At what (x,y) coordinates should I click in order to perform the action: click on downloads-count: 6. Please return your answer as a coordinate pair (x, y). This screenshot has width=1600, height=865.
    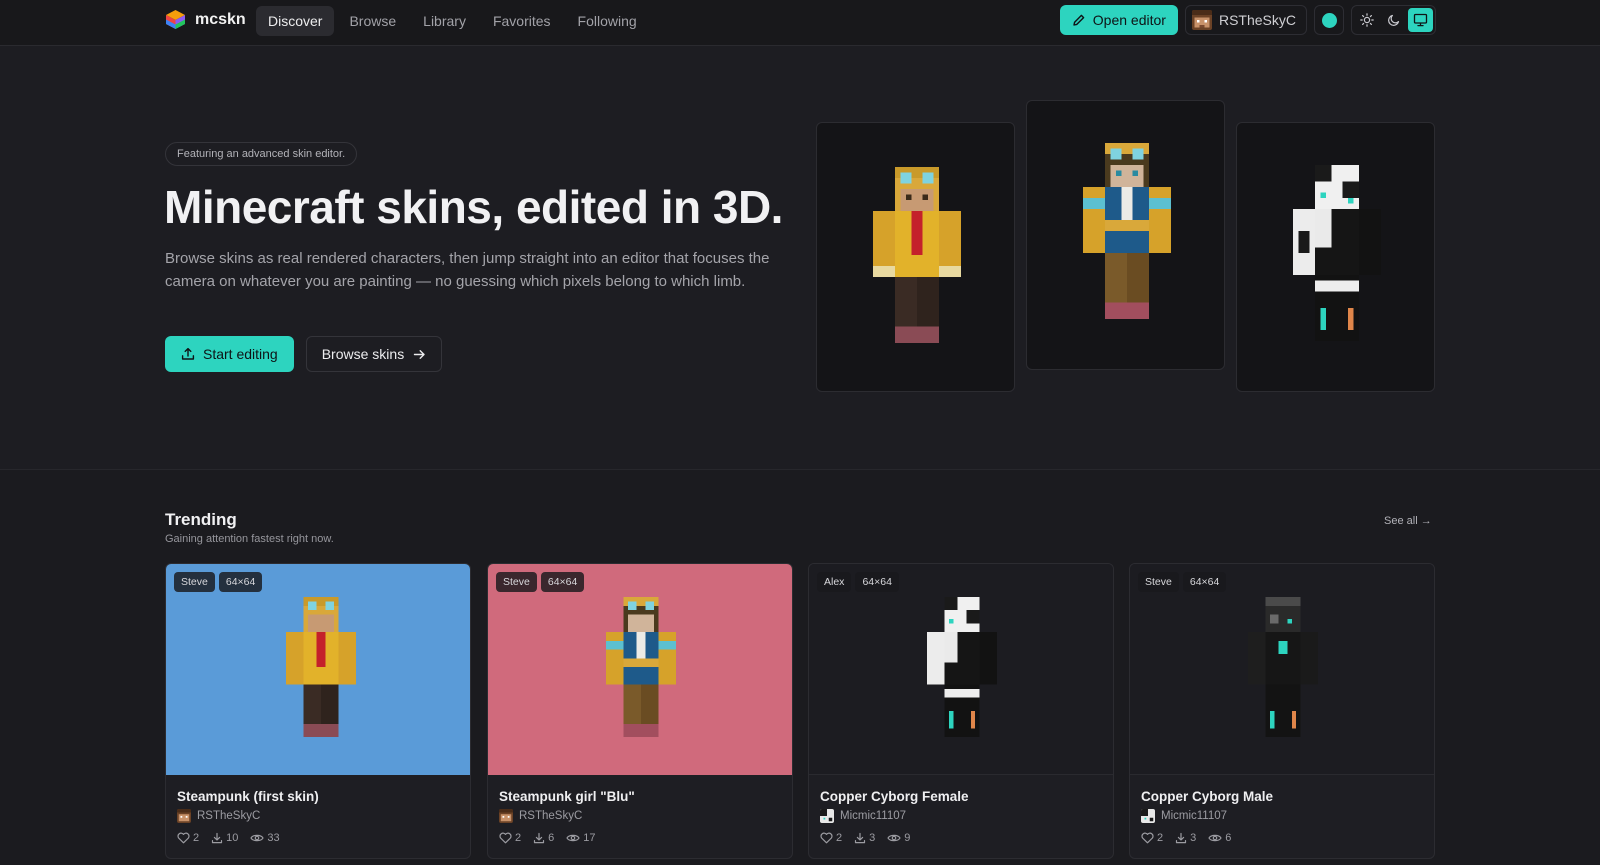
    Looking at the image, I should click on (551, 838).